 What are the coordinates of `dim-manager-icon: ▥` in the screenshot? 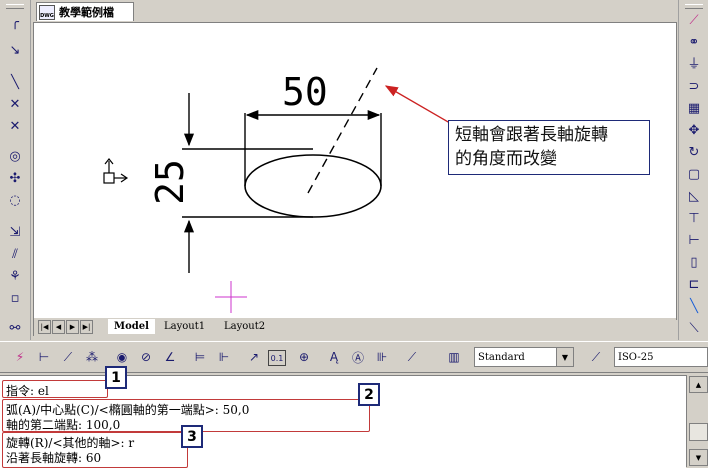 It's located at (454, 357).